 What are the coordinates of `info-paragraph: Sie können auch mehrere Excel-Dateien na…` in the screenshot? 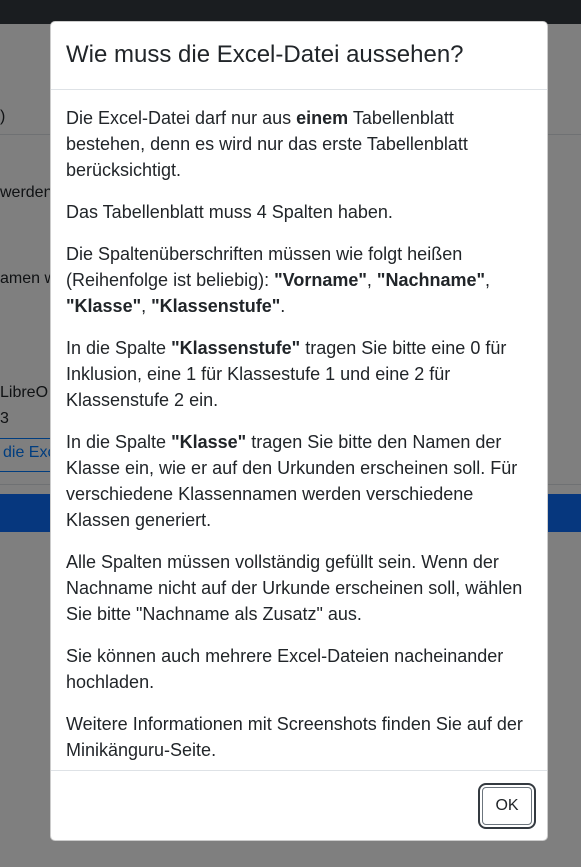 It's located at (285, 669).